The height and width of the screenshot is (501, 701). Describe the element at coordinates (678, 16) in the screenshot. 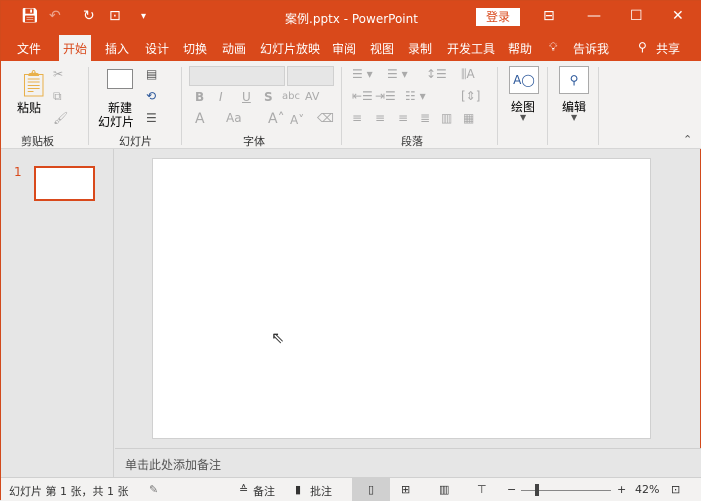

I see `close-icon: ✕` at that location.